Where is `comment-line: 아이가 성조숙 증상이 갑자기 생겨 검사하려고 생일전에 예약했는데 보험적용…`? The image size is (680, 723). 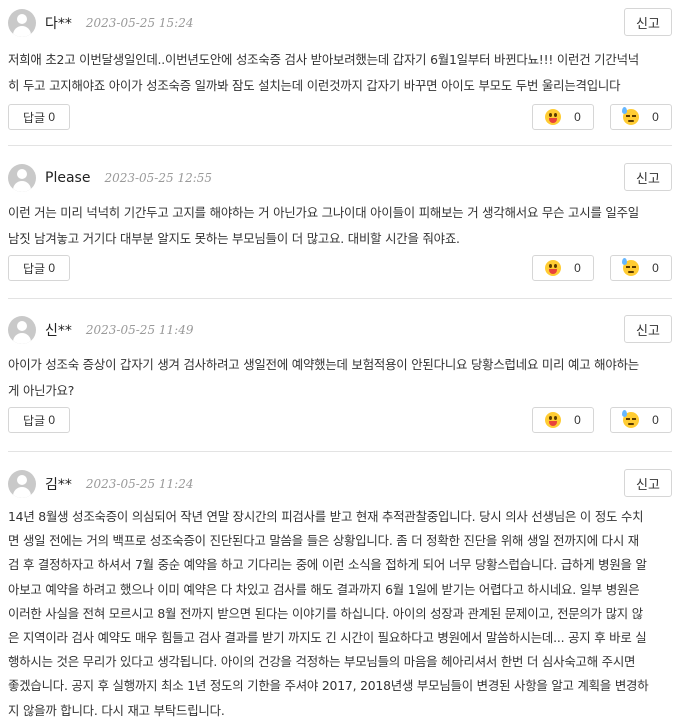 comment-line: 아이가 성조숙 증상이 갑자기 생겨 검사하려고 생일전에 예약했는데 보험적용… is located at coordinates (323, 364).